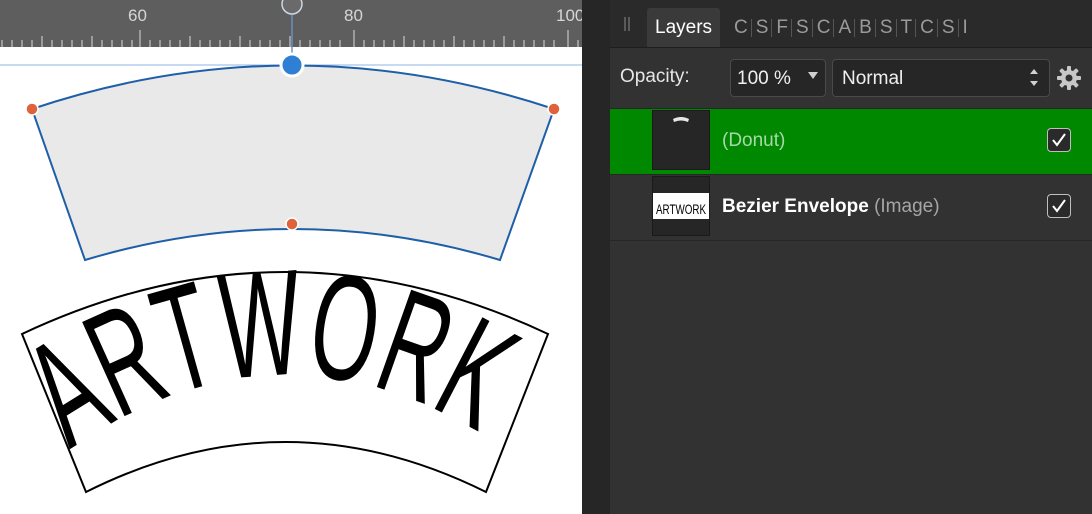 Image resolution: width=1092 pixels, height=514 pixels. What do you see at coordinates (554, 109) in the screenshot?
I see `node-handle-right` at bounding box center [554, 109].